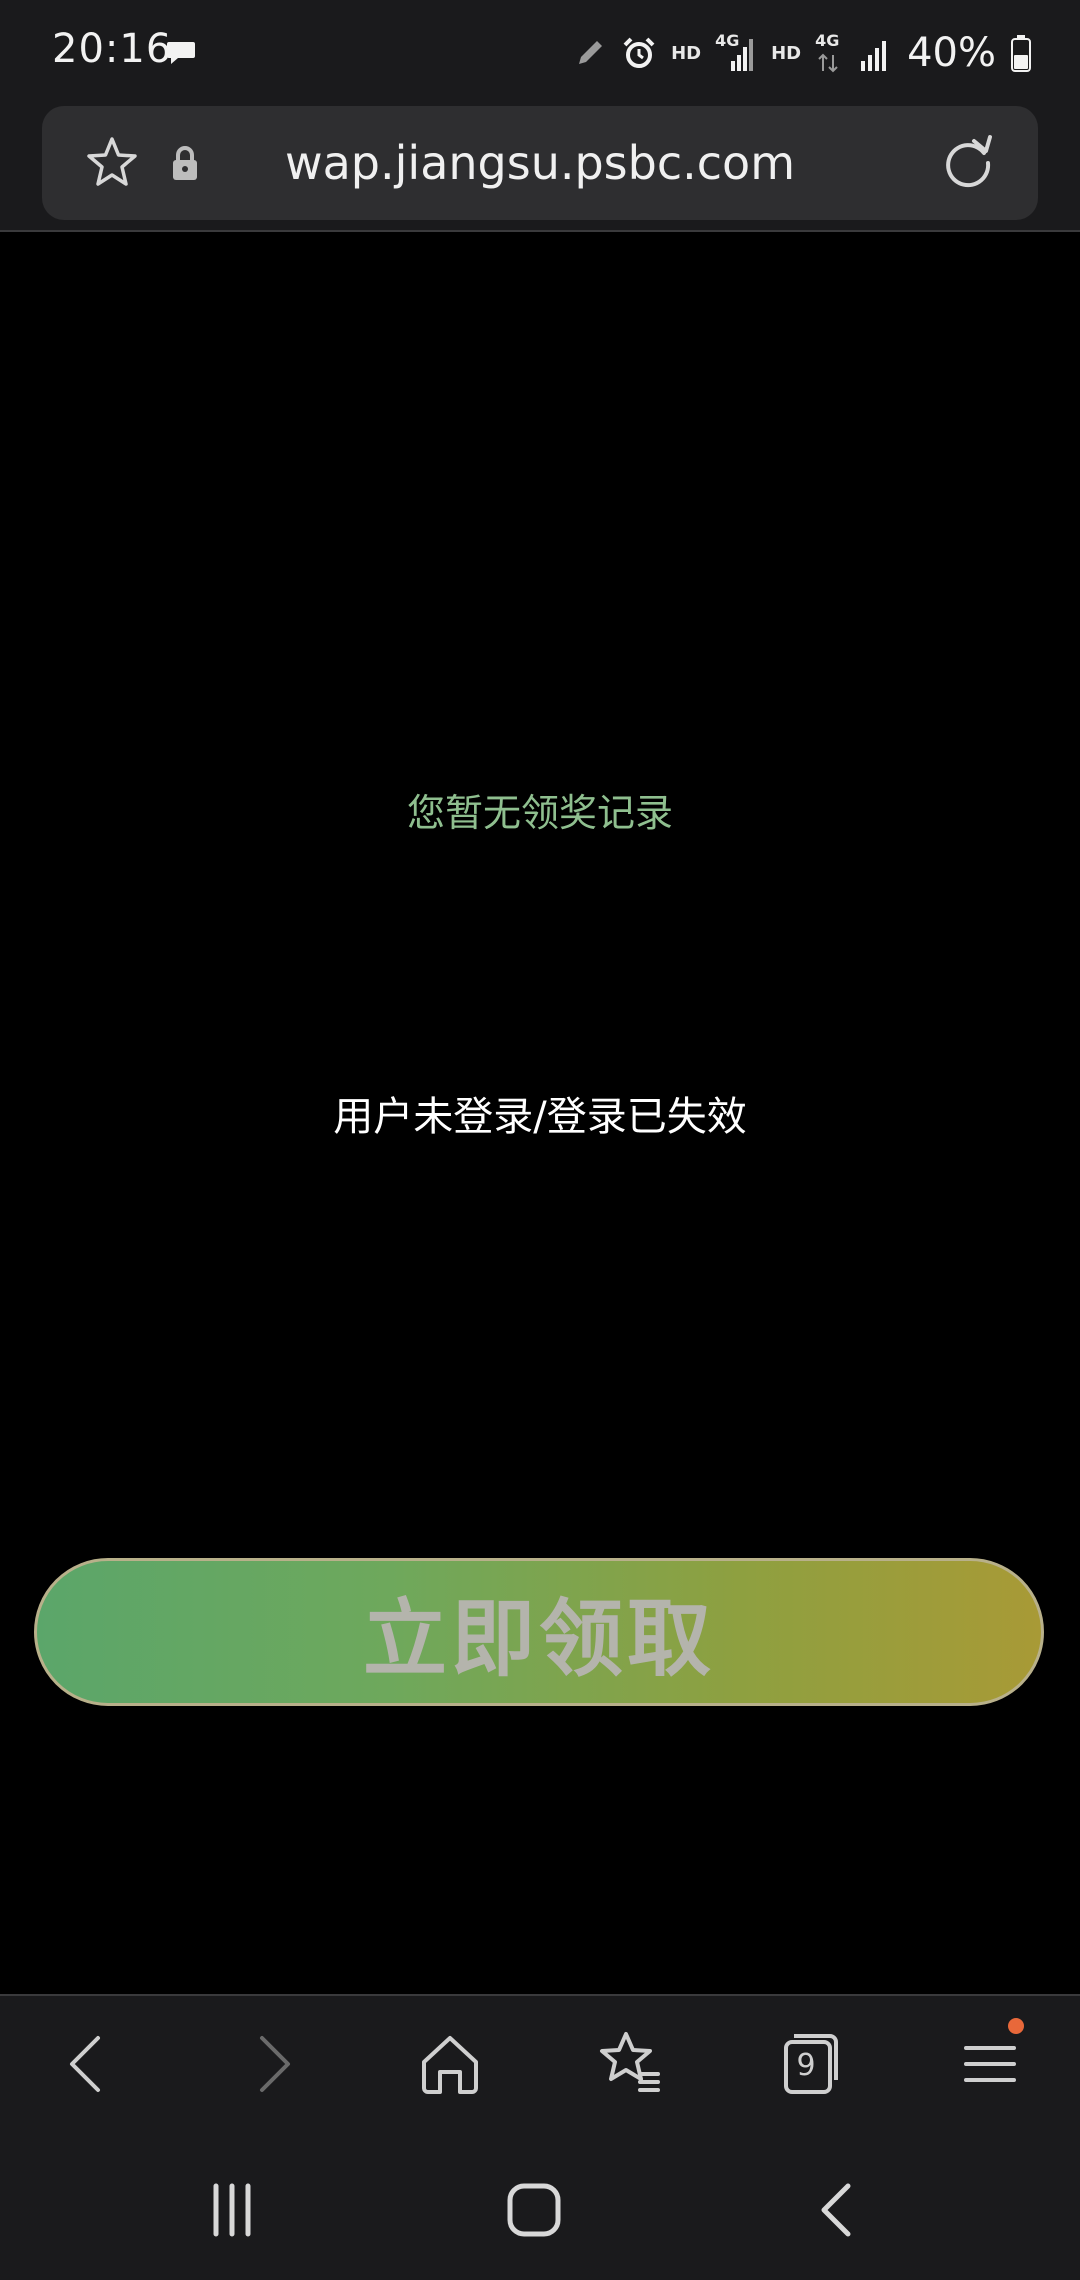  Describe the element at coordinates (534, 2210) in the screenshot. I see `home-nav-icon` at that location.